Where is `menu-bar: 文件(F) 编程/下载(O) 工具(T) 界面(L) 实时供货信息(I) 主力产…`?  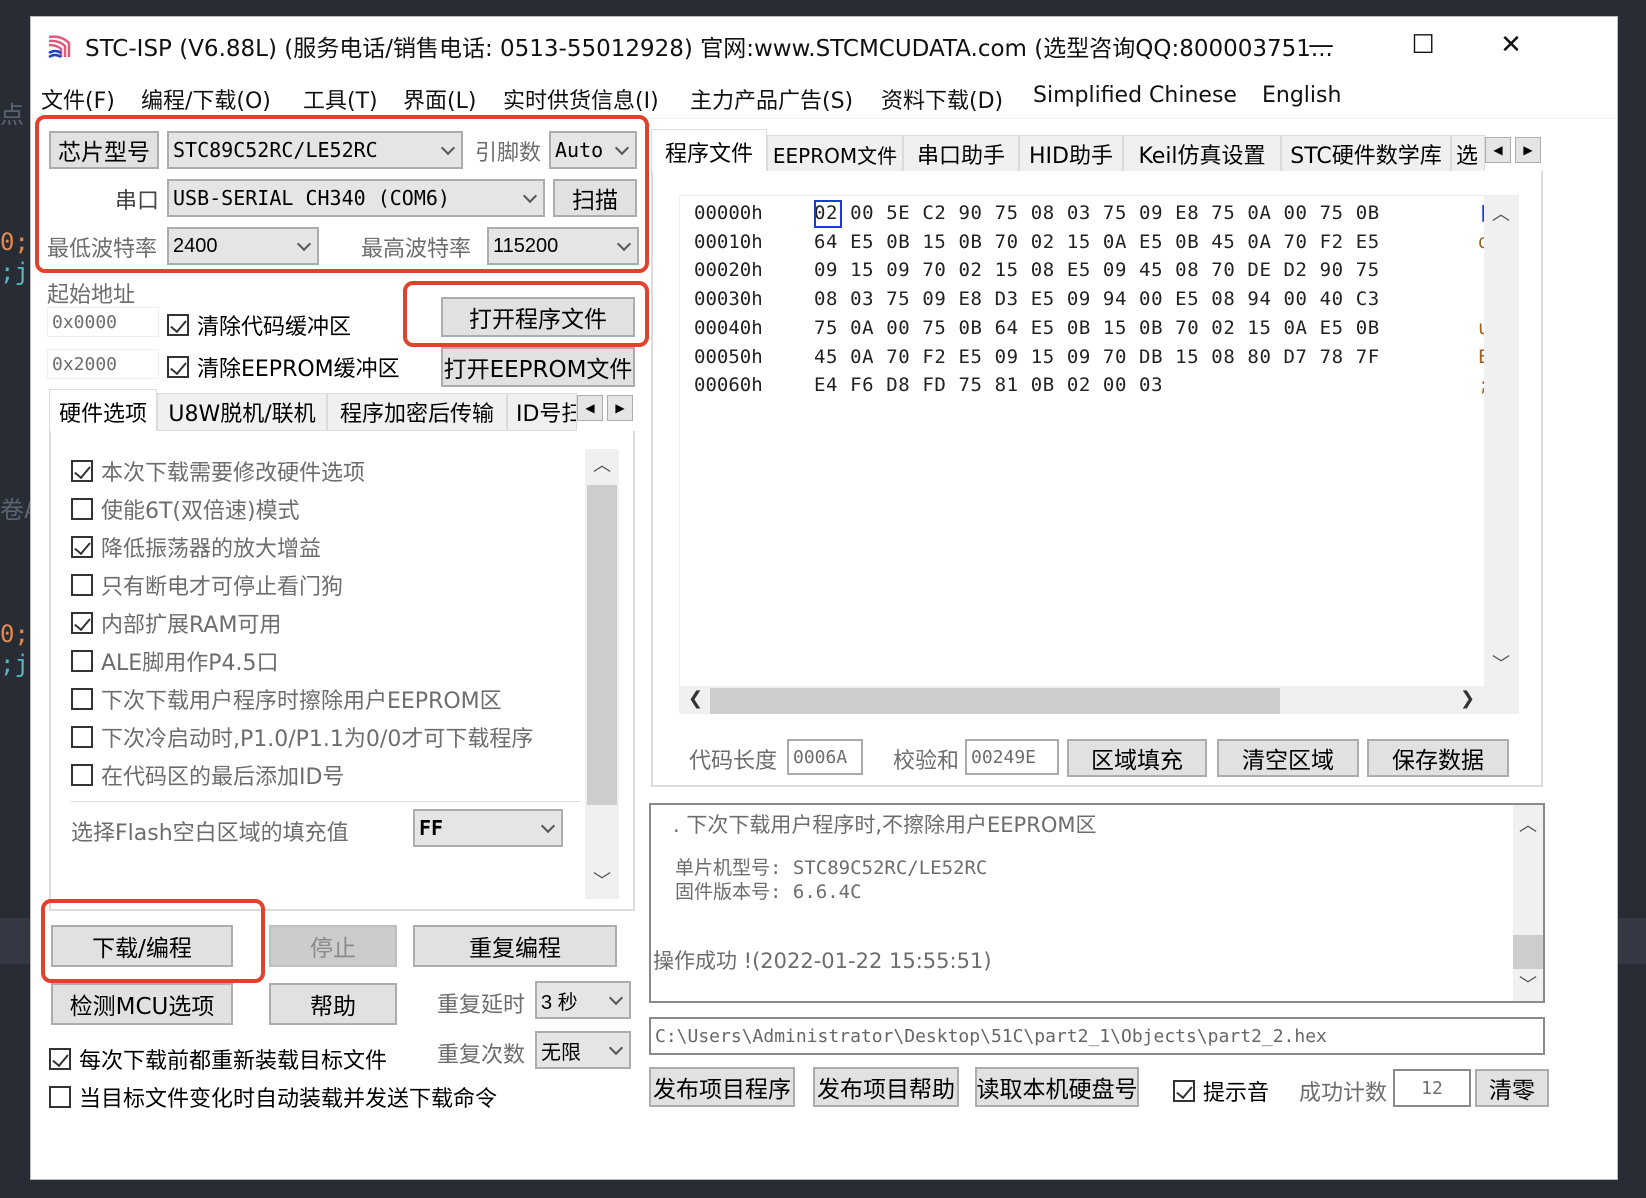 menu-bar: 文件(F) 编程/下载(O) 工具(T) 界面(L) 实时供货信息(I) 主力产… is located at coordinates (824, 97).